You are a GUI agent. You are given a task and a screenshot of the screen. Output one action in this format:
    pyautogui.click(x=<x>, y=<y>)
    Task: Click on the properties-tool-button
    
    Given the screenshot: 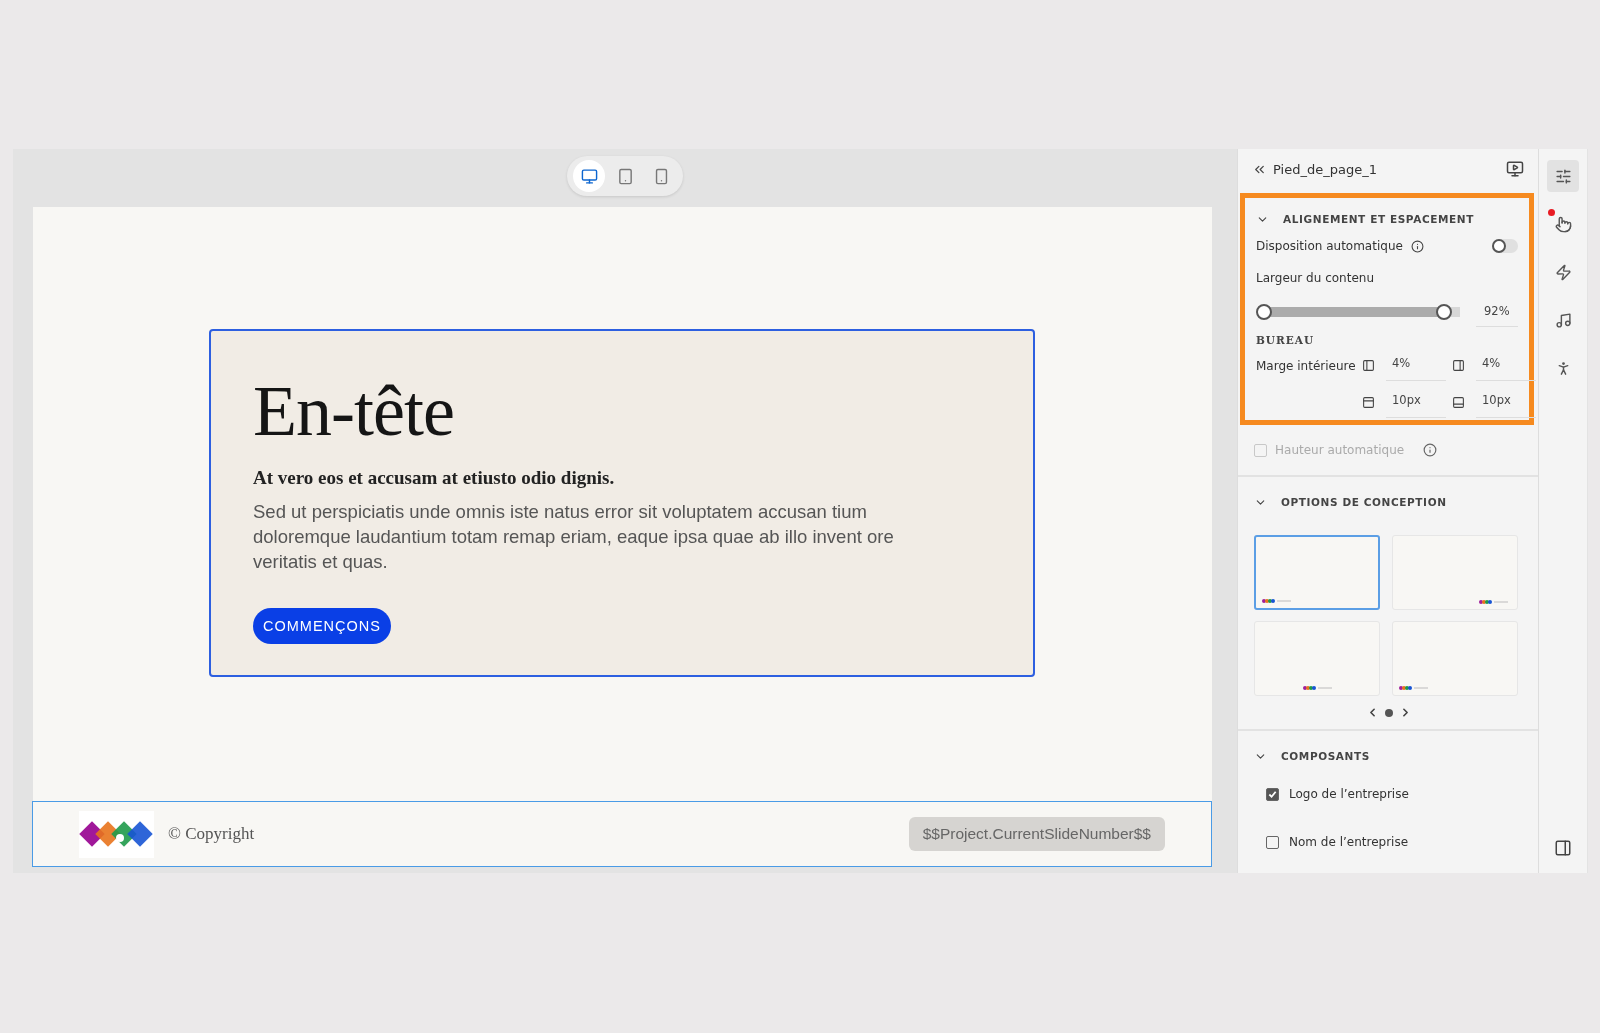 What is the action you would take?
    pyautogui.click(x=1563, y=176)
    